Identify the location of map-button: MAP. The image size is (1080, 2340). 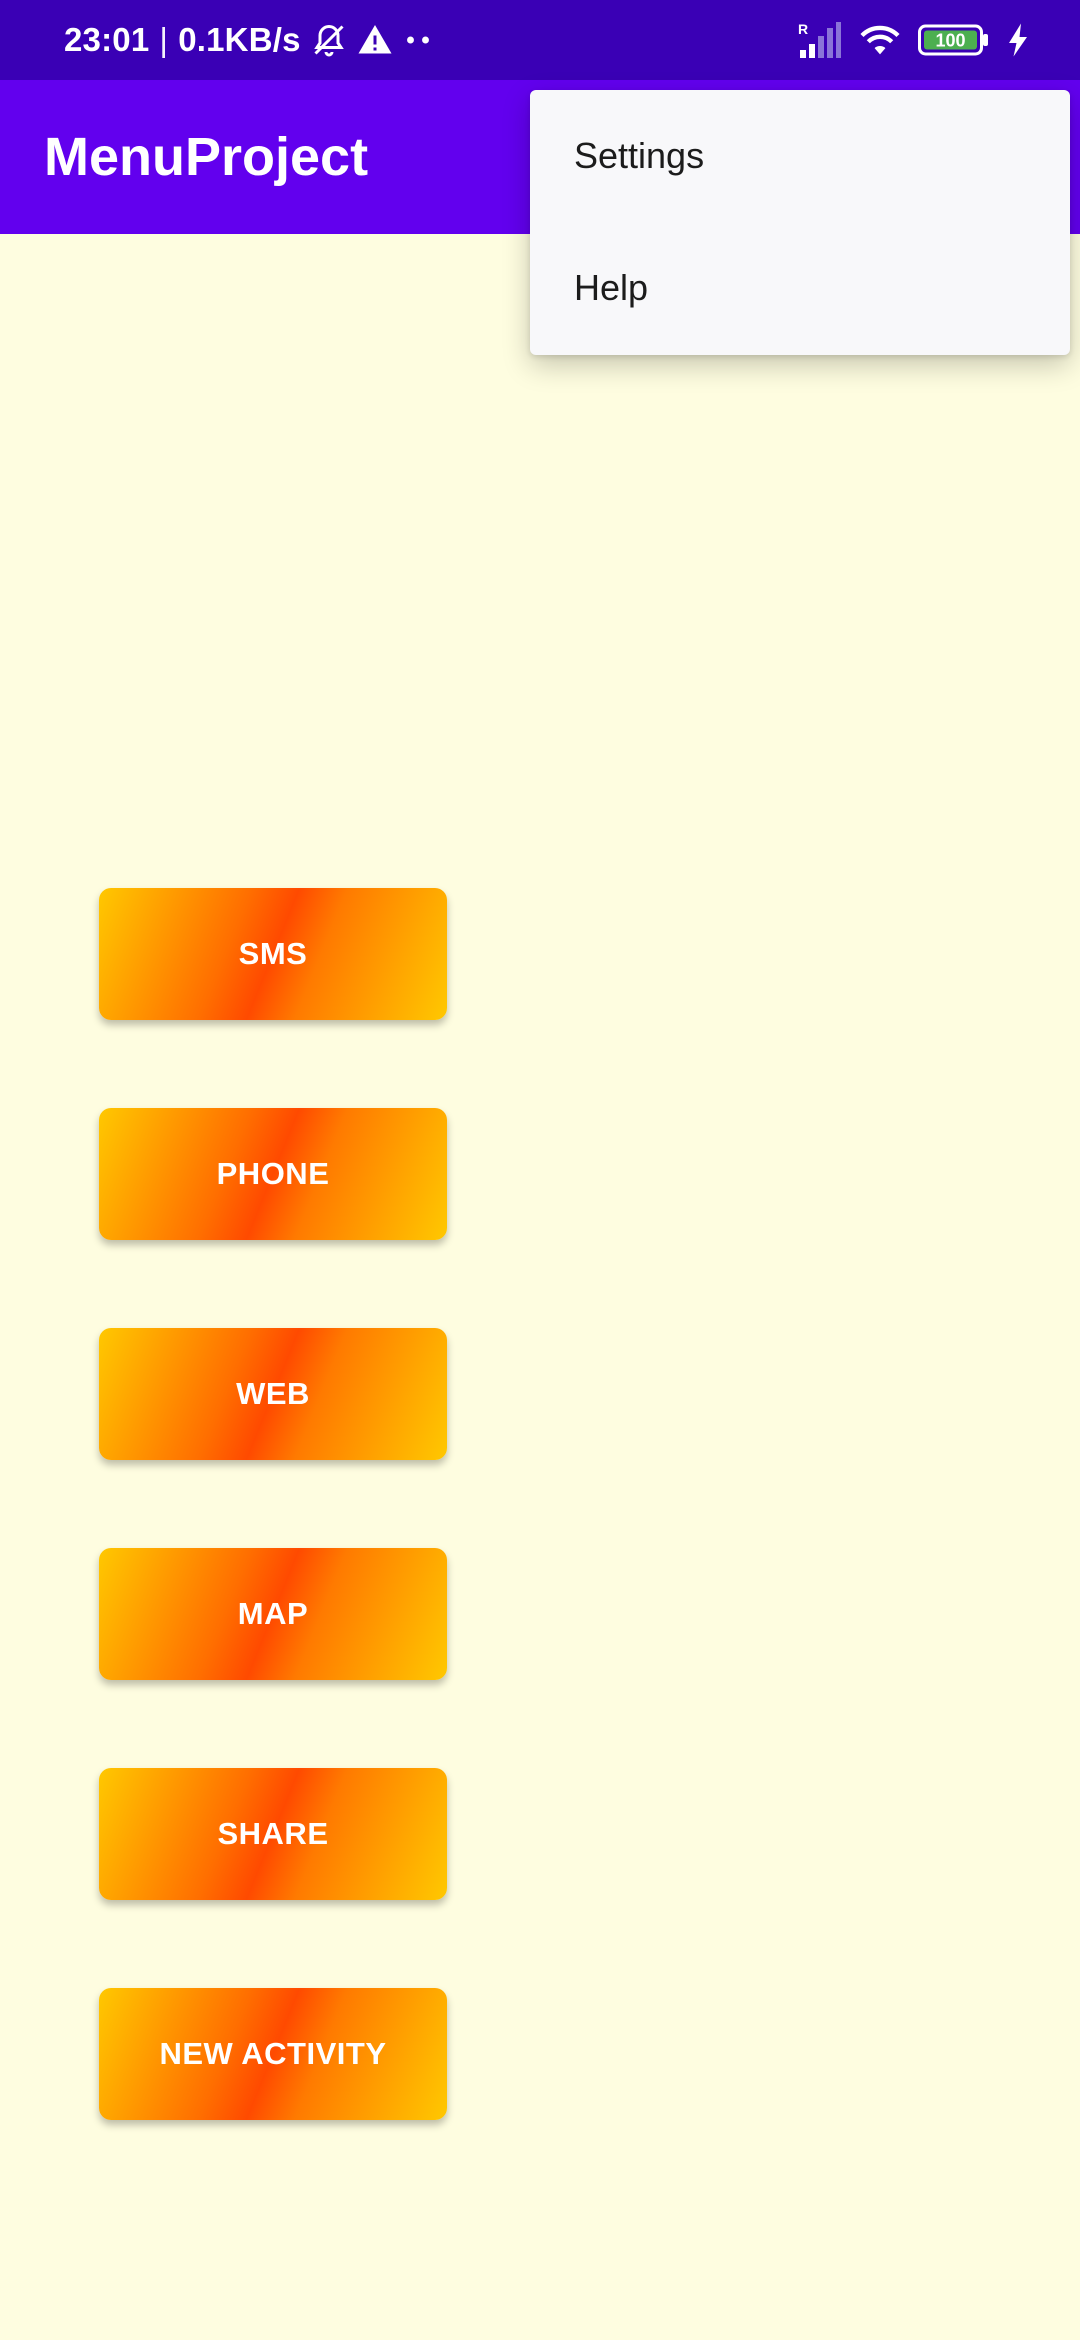
(273, 1614).